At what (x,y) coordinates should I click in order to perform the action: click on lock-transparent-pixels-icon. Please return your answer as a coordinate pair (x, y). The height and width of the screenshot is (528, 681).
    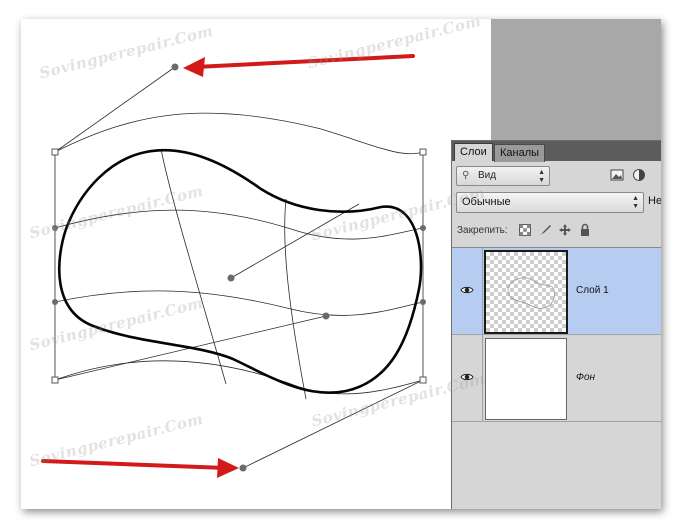
    Looking at the image, I should click on (525, 230).